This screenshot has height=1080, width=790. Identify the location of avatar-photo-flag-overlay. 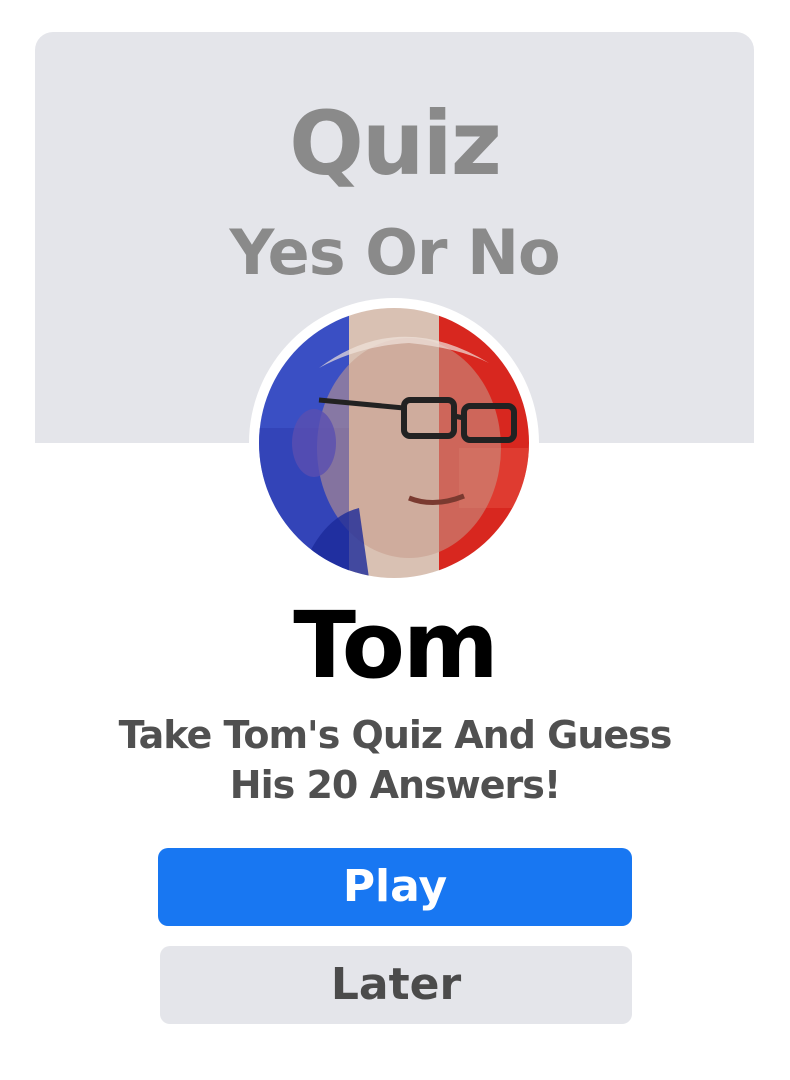
(394, 443).